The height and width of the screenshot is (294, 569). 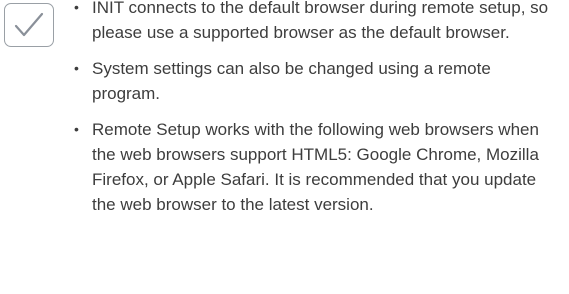 I want to click on note-box, so click(x=29, y=25).